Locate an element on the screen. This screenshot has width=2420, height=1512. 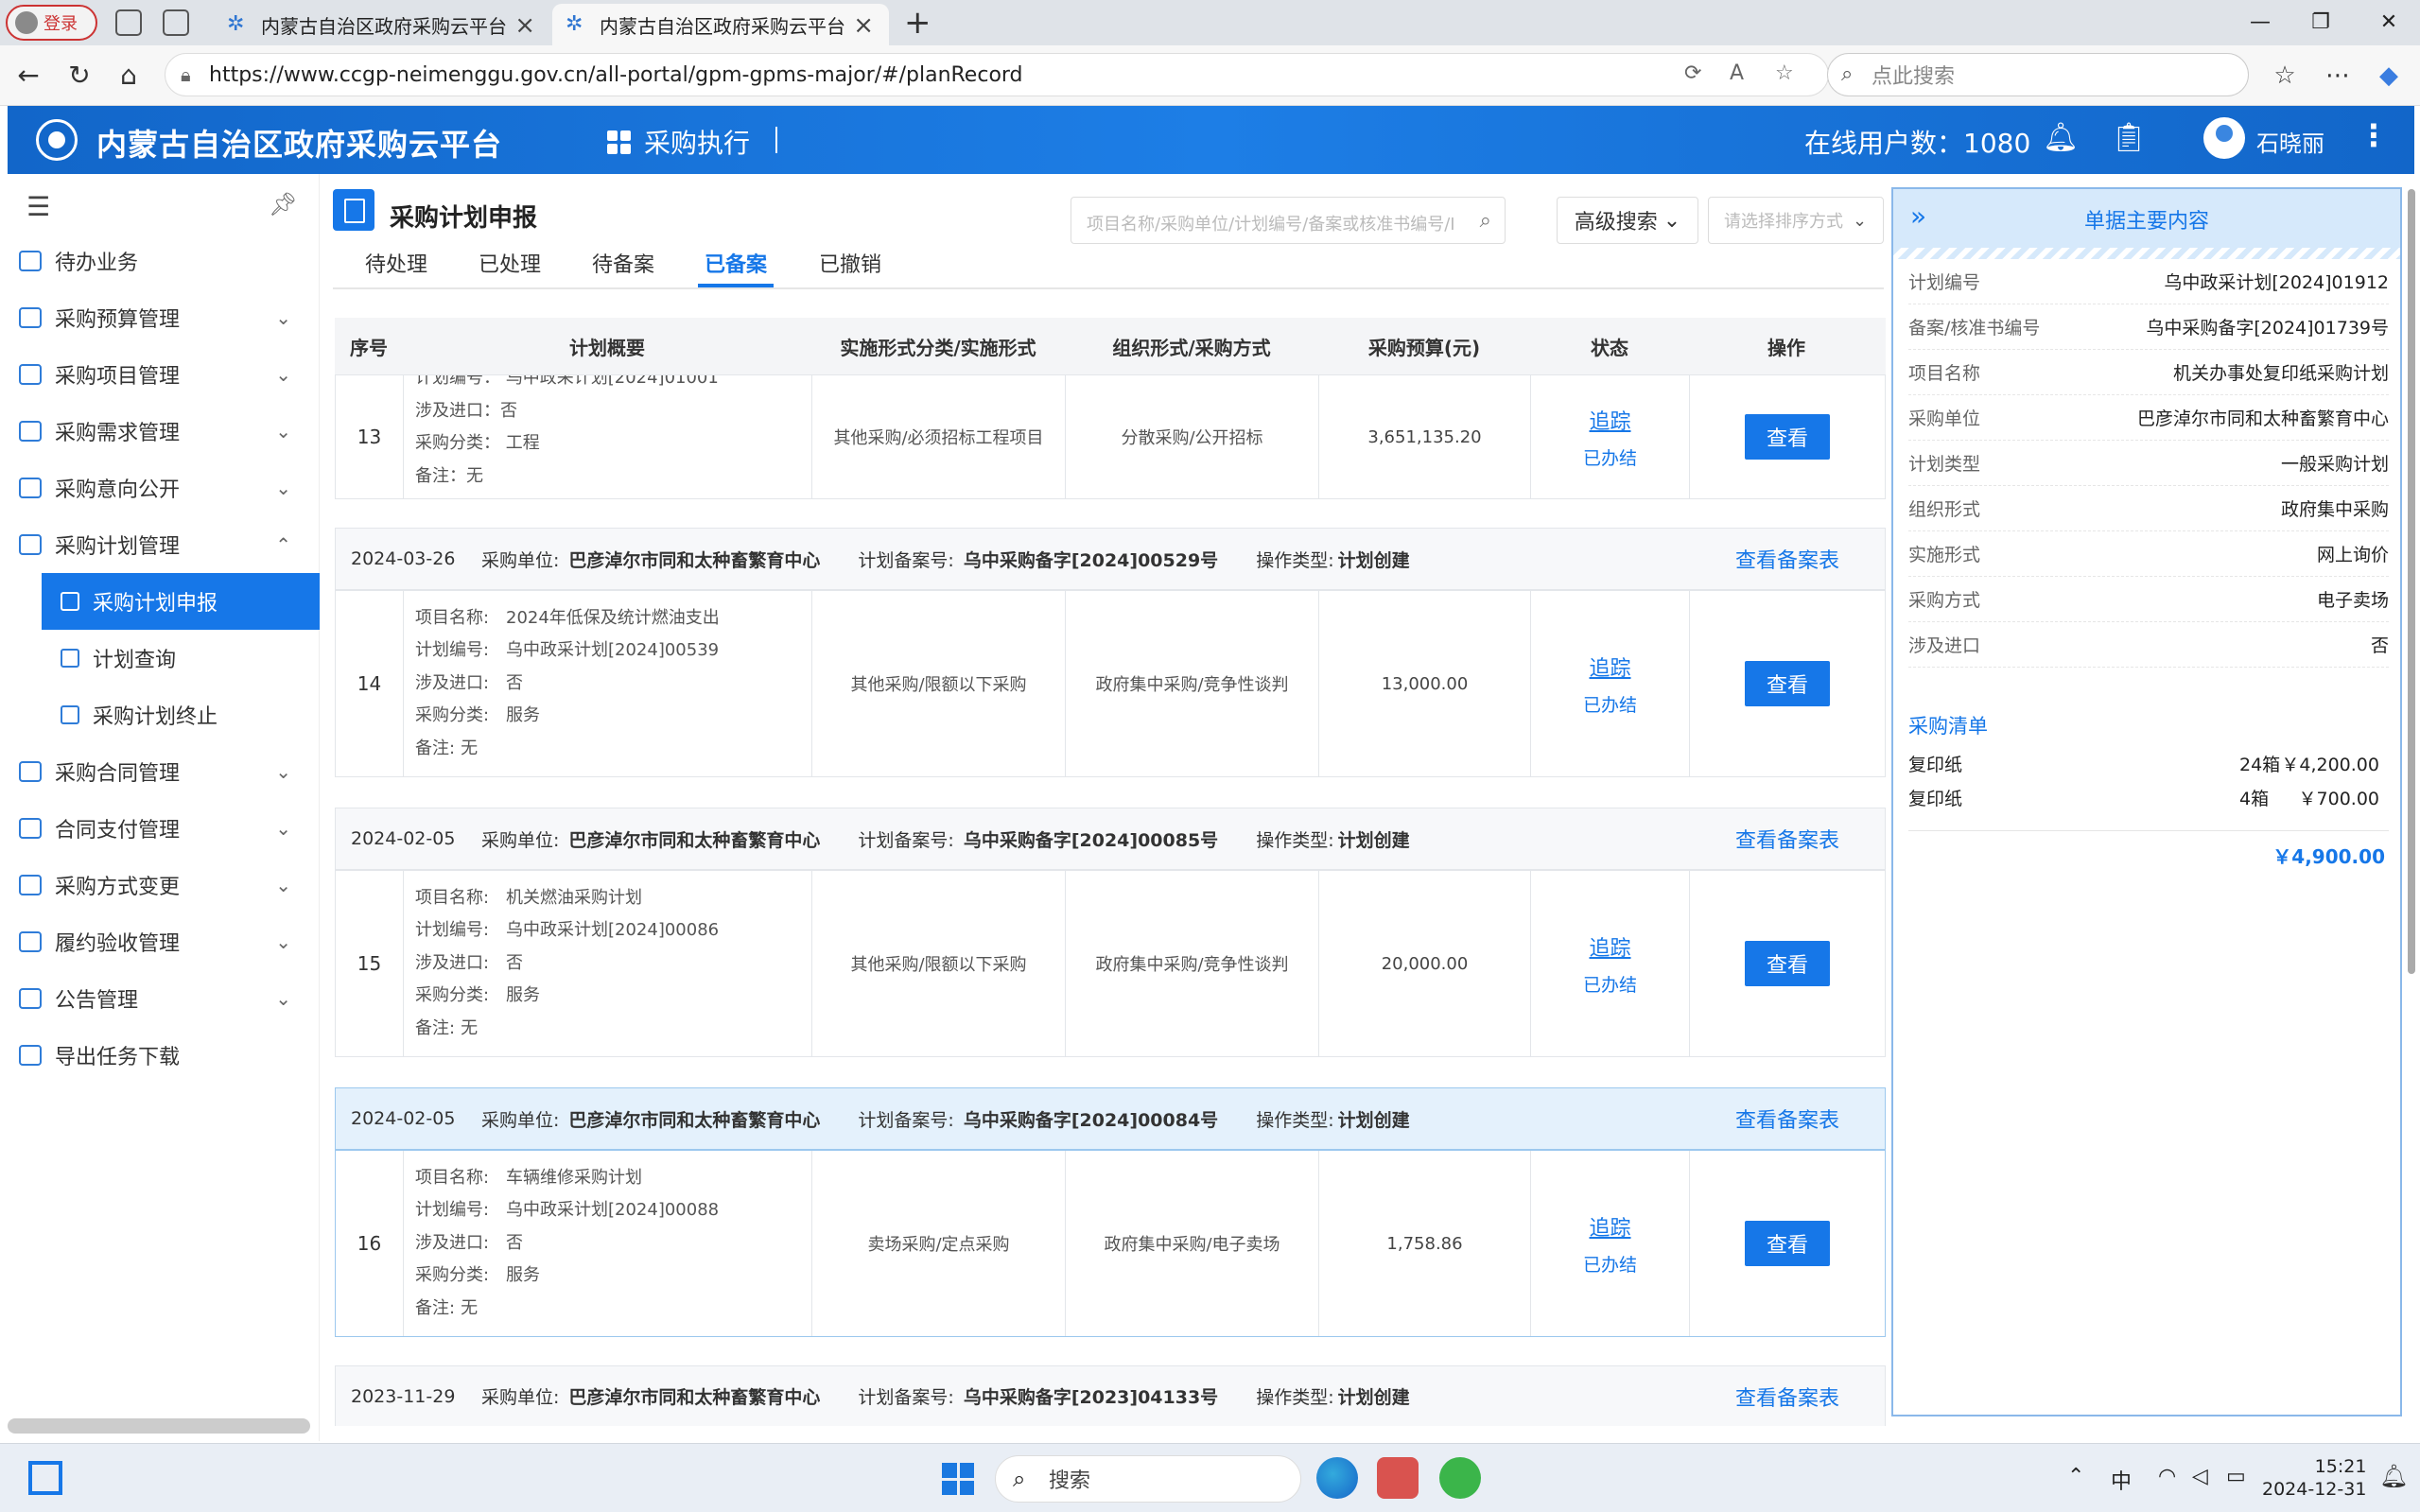
group-op-type: 计划创建 is located at coordinates (1373, 1120).